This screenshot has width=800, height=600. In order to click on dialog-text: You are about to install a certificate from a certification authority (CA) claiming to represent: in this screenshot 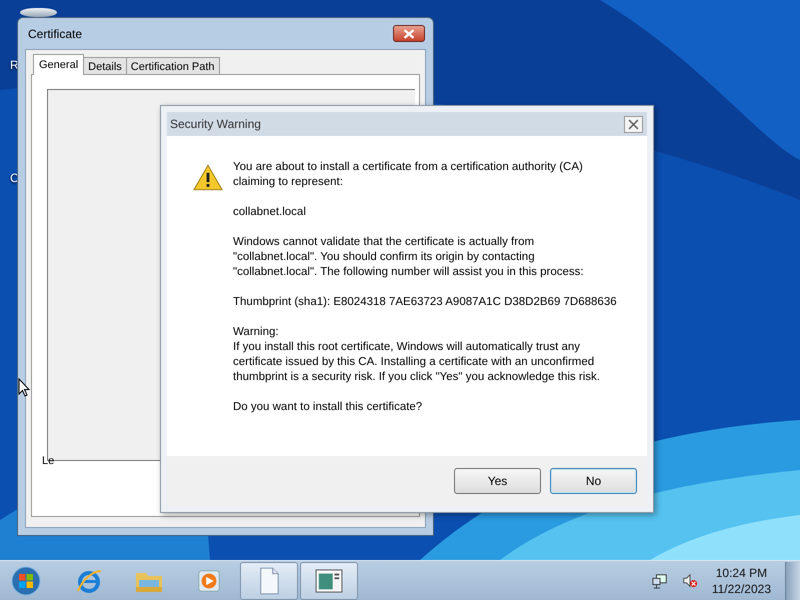, I will do `click(408, 175)`.